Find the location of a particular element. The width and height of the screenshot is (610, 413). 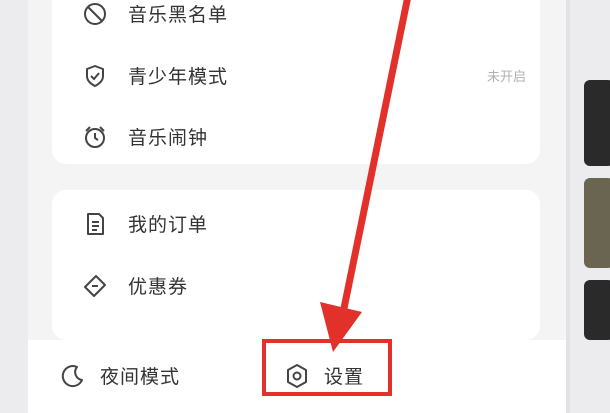

settings-highlight-box is located at coordinates (327, 367).